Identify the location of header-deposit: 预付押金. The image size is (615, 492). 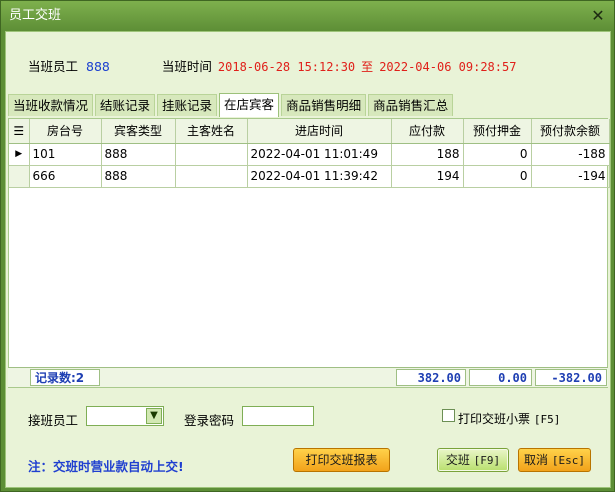
(497, 131).